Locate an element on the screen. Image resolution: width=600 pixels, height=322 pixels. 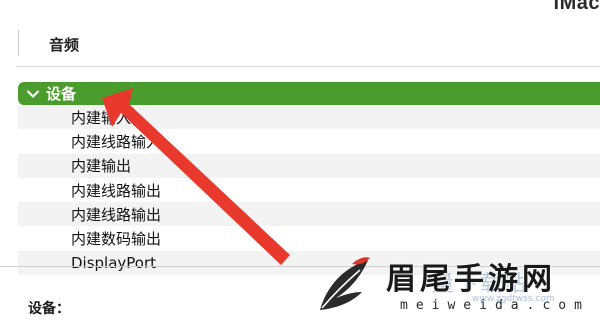
chevron-down-icon is located at coordinates (33, 94).